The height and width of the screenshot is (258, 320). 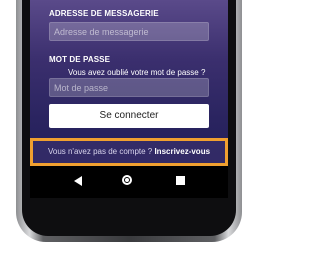 What do you see at coordinates (78, 181) in the screenshot?
I see `back-triangle-icon` at bounding box center [78, 181].